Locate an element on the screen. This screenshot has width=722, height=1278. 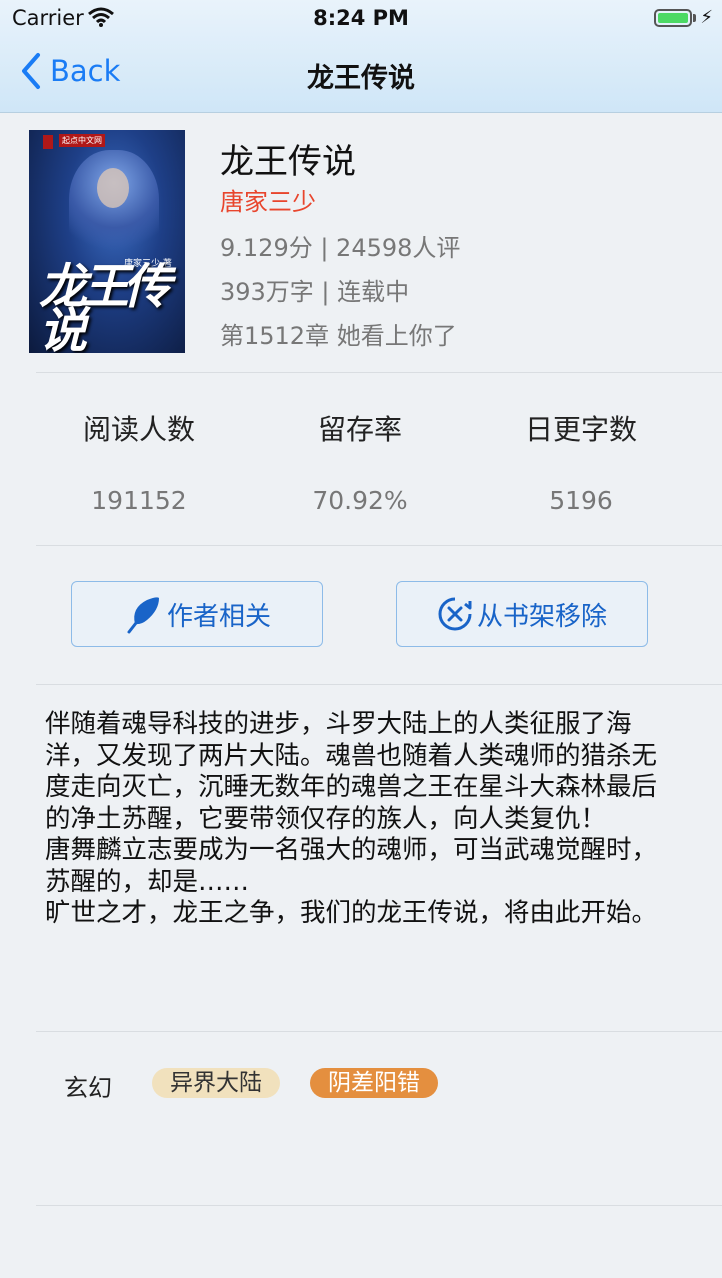
stat-readers: 阅读人数 191152 is located at coordinates (139, 461).